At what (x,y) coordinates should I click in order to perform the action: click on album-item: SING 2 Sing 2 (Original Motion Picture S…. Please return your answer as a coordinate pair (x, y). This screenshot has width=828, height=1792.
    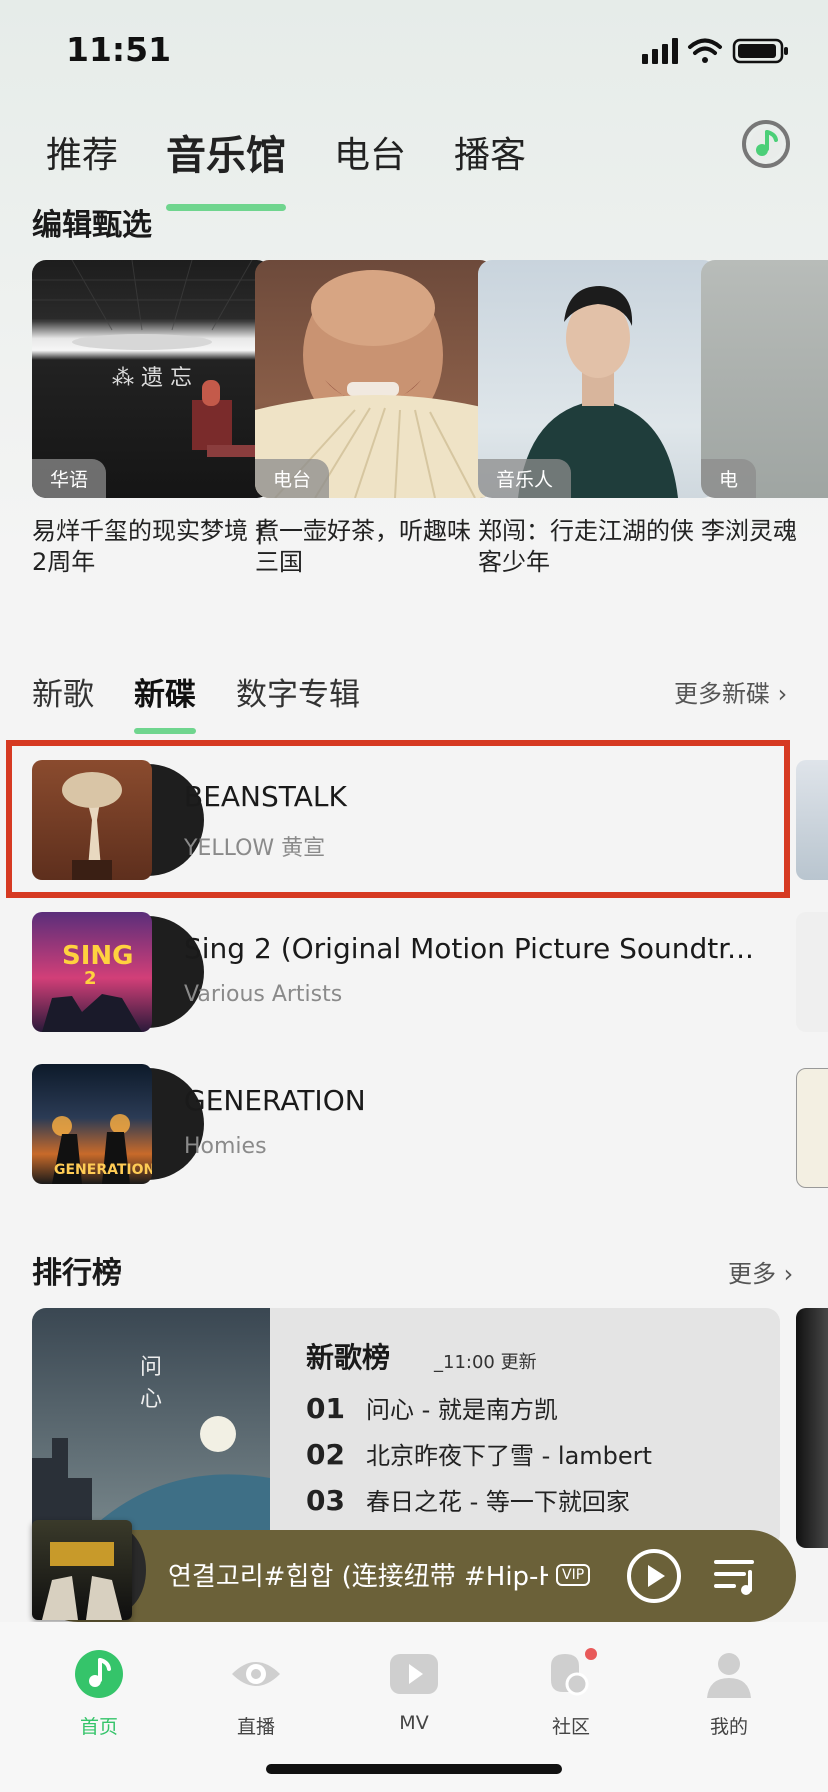
    Looking at the image, I should click on (412, 974).